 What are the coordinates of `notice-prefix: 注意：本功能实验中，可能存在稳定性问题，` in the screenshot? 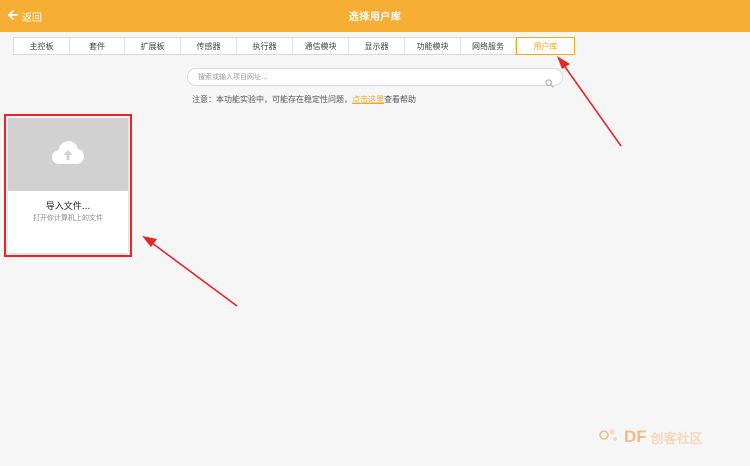 It's located at (272, 99).